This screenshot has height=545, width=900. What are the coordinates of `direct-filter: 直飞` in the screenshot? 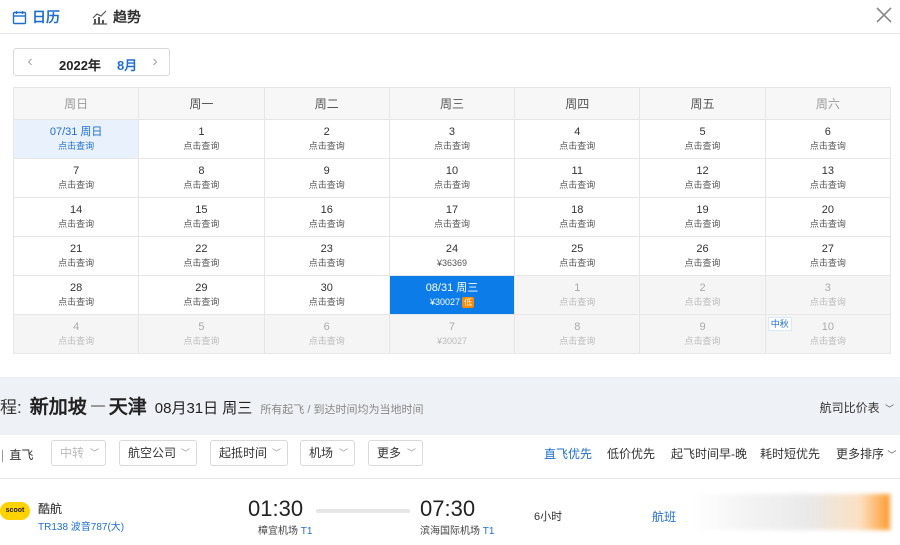 It's located at (16, 454).